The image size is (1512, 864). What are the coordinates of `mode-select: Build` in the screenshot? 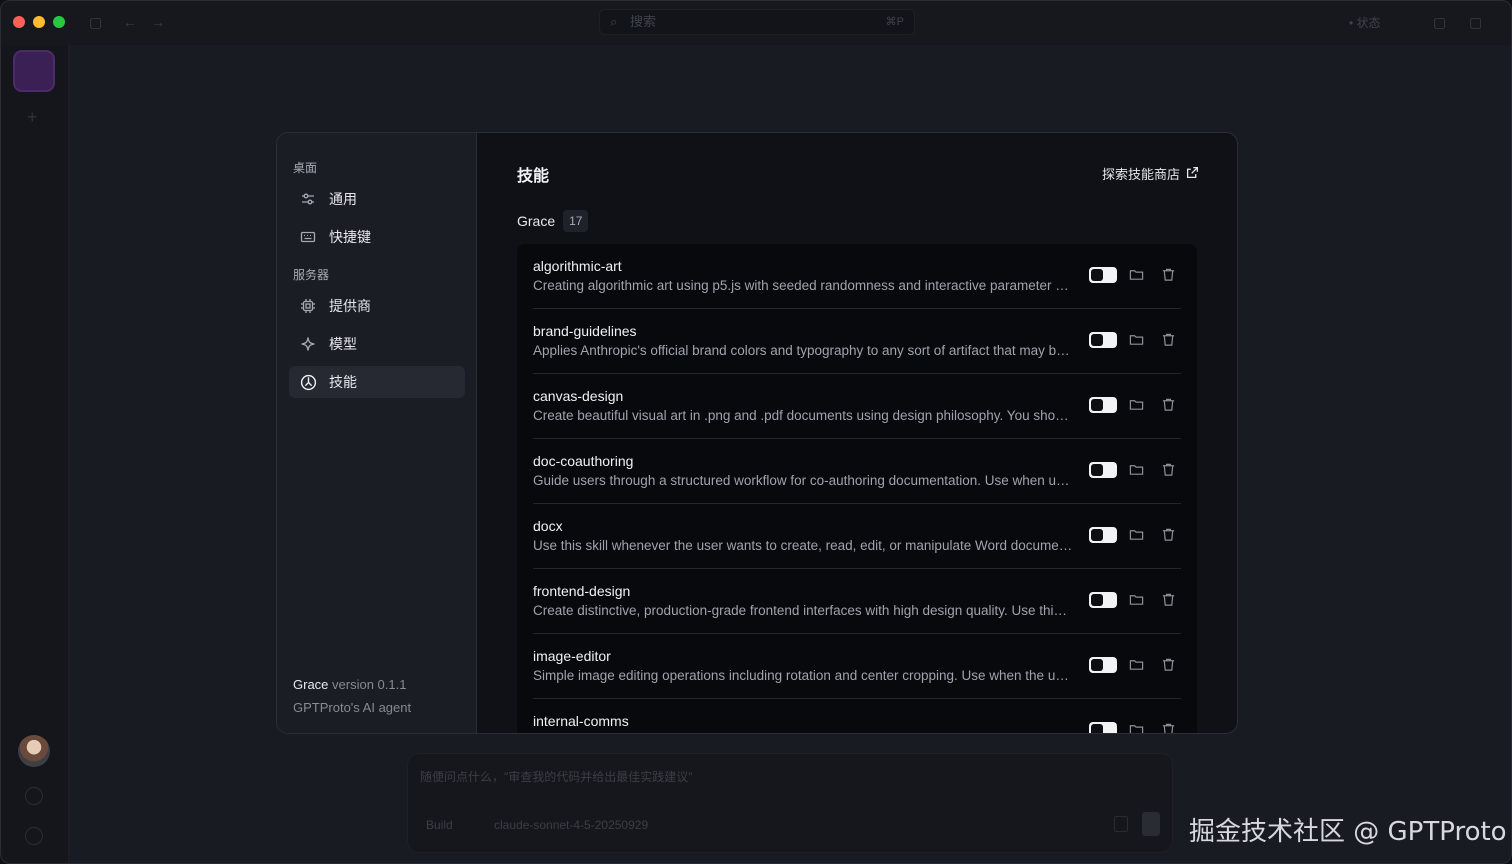 It's located at (439, 825).